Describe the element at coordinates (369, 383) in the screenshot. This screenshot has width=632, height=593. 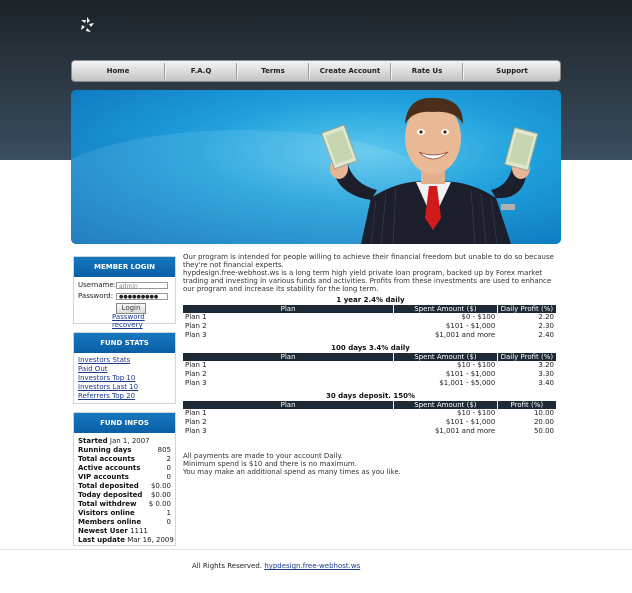
I see `table-row: Plan 3 $1,001 - $5,000 3.40` at that location.